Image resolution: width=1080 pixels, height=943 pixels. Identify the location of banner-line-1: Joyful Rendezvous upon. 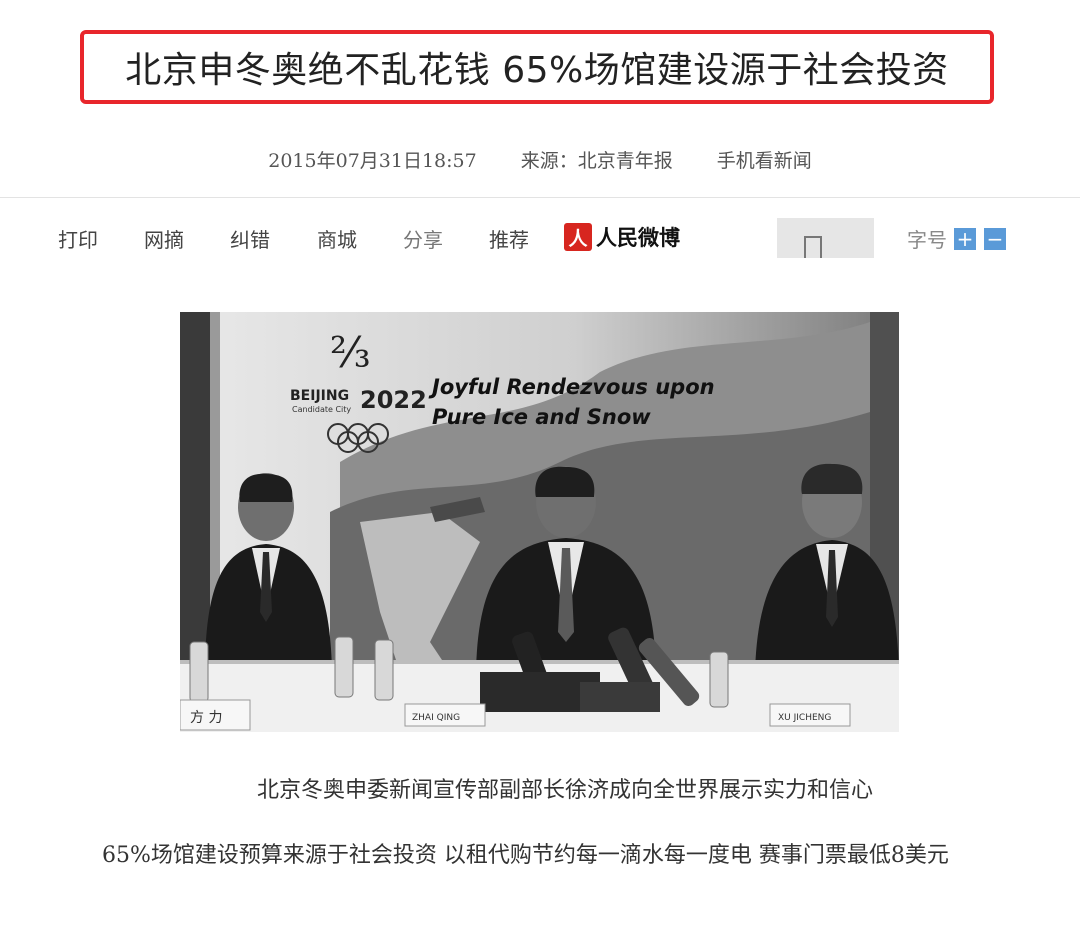
(571, 387).